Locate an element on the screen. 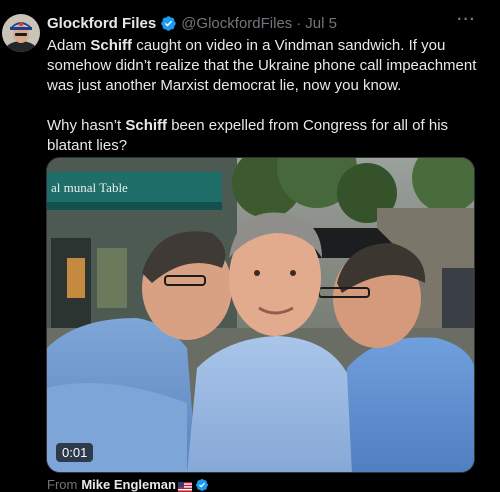 This screenshot has width=500, height=492. restaurant-sign: al munal Table is located at coordinates (89, 187).